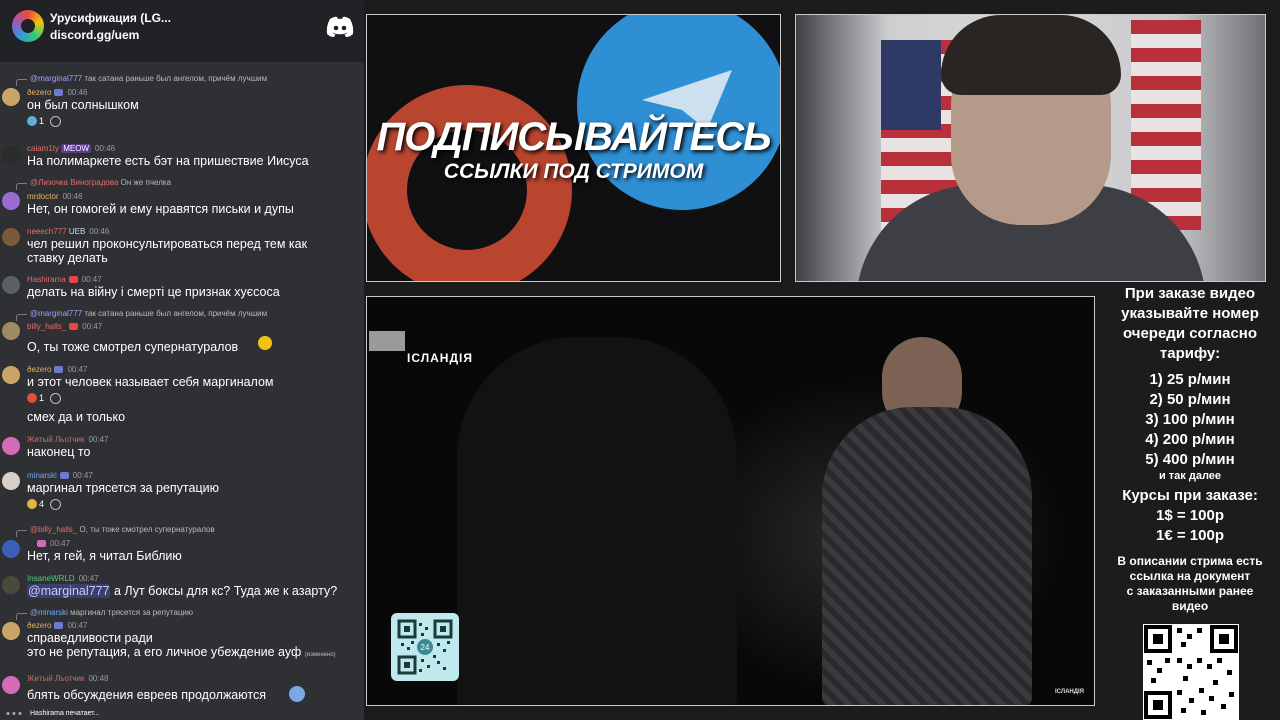  What do you see at coordinates (42, 475) in the screenshot?
I see `username: minarski` at bounding box center [42, 475].